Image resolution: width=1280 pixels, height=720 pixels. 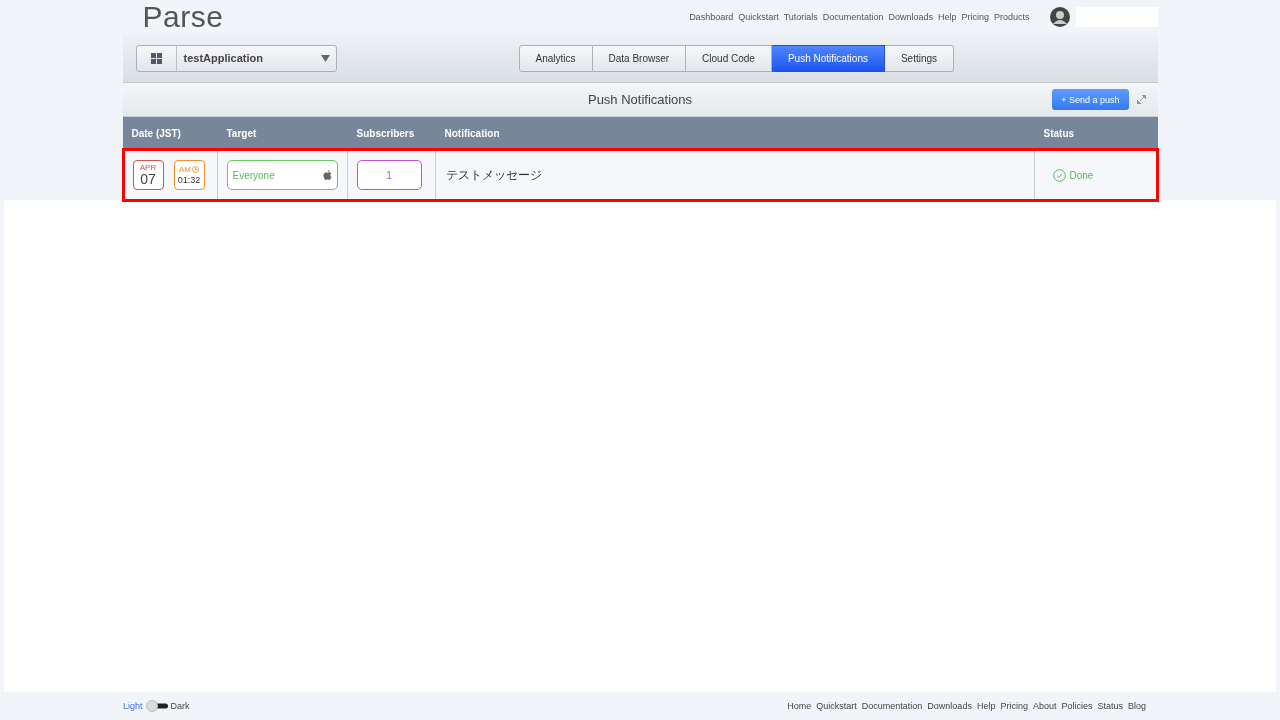 I want to click on caret-icon, so click(x=325, y=58).